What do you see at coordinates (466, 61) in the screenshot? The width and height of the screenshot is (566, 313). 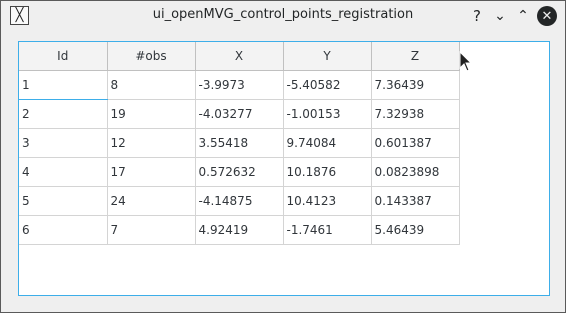 I see `mouse-cursor-icon` at bounding box center [466, 61].